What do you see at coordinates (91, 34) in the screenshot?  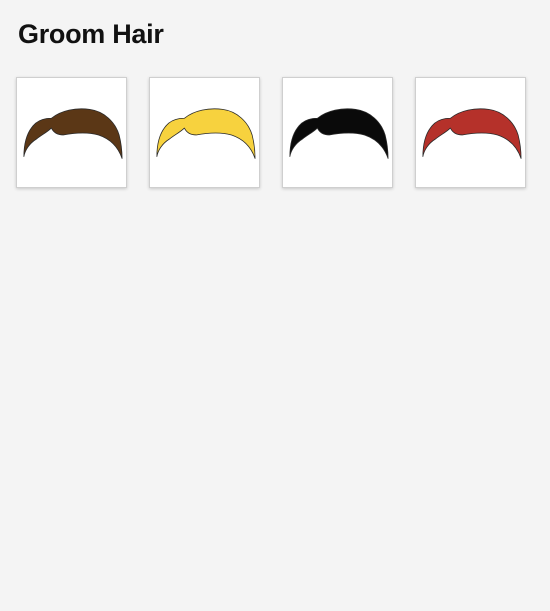 I see `page-title: Groom Hair` at bounding box center [91, 34].